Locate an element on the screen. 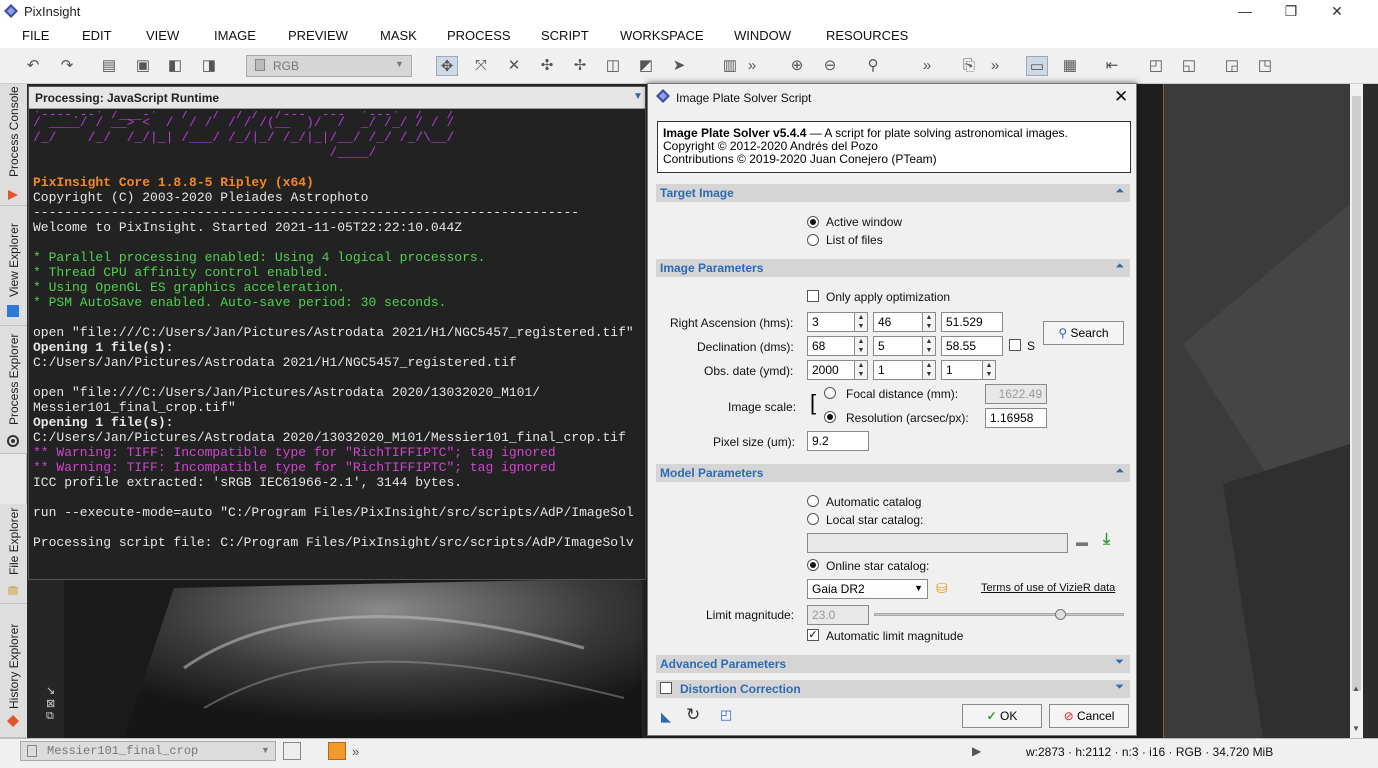  dec-minutes-stepper: ▲ ▼ is located at coordinates (929, 346).